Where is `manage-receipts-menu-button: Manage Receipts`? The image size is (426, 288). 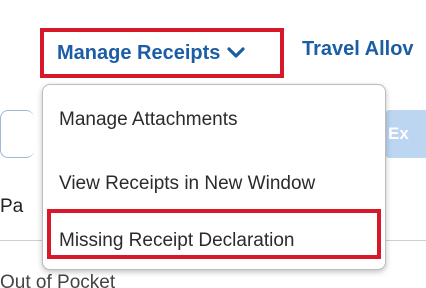
manage-receipts-menu-button: Manage Receipts is located at coordinates (162, 53).